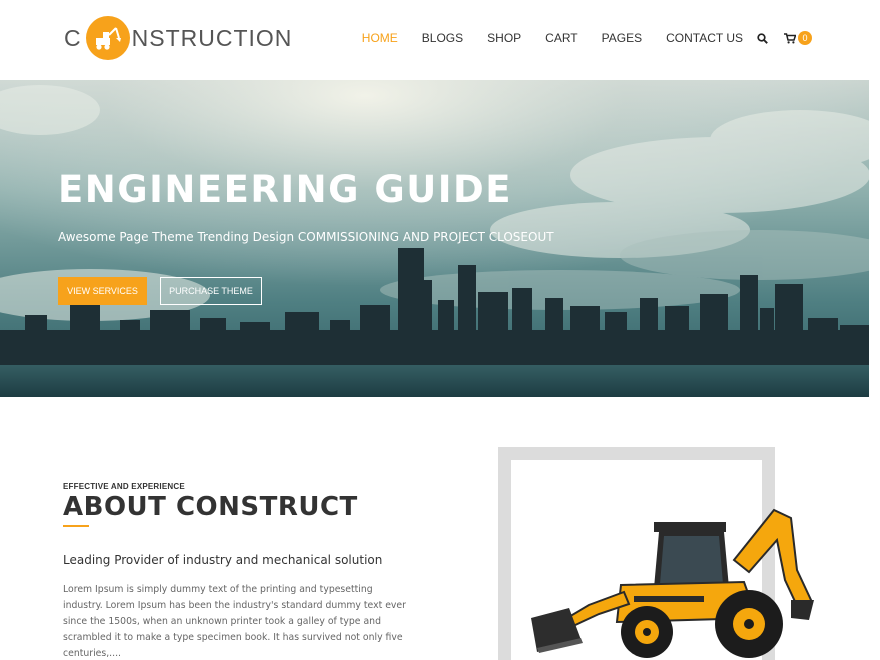  Describe the element at coordinates (380, 38) in the screenshot. I see `nav-item-home: HOME` at that location.